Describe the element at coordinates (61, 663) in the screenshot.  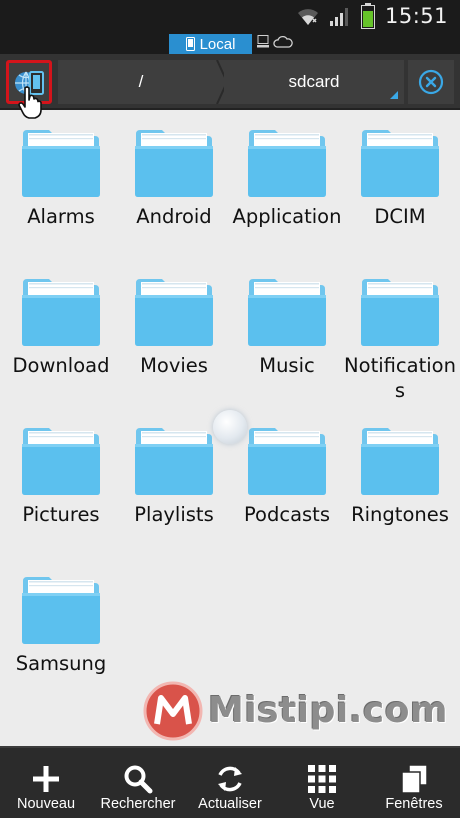
I see `folder-name: Samsung` at that location.